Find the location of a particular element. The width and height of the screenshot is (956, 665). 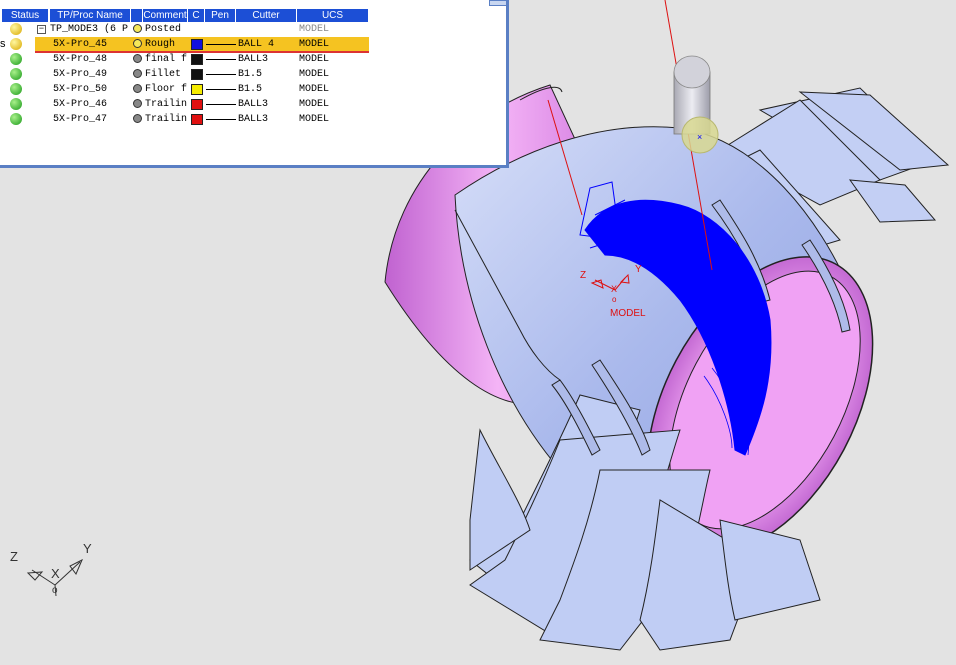

model-axis-y: Y is located at coordinates (638, 269).